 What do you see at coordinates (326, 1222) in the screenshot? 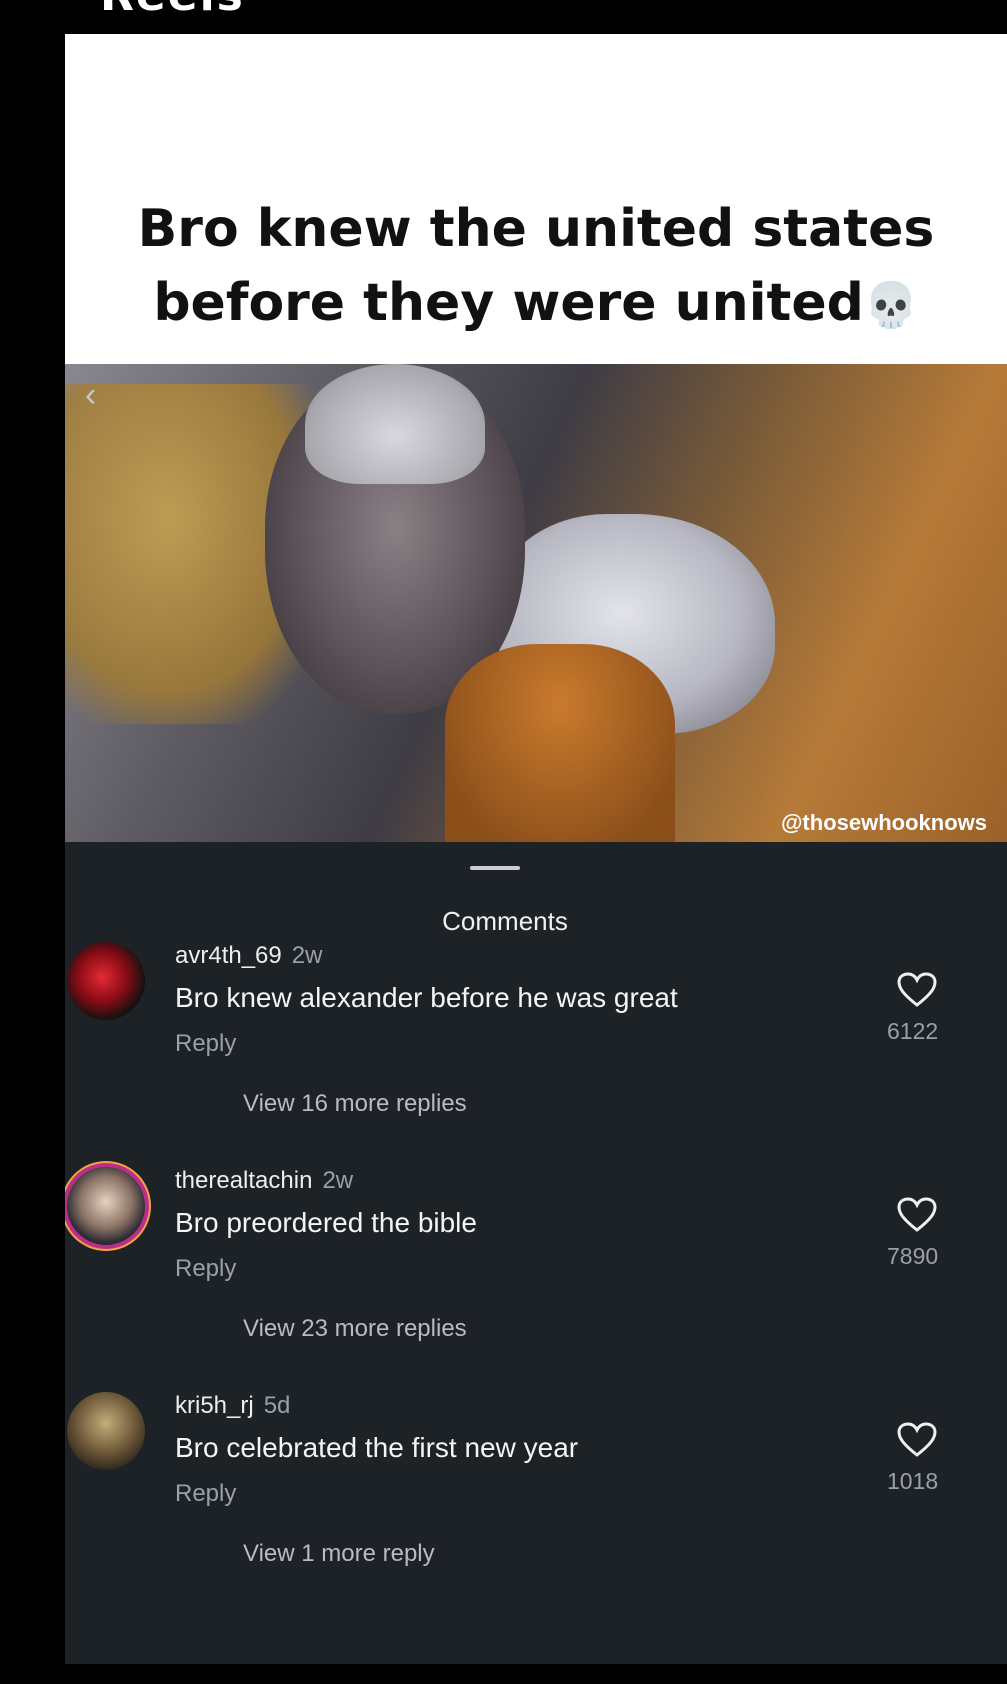
I see `comment-text: Bro preordered the bible` at bounding box center [326, 1222].